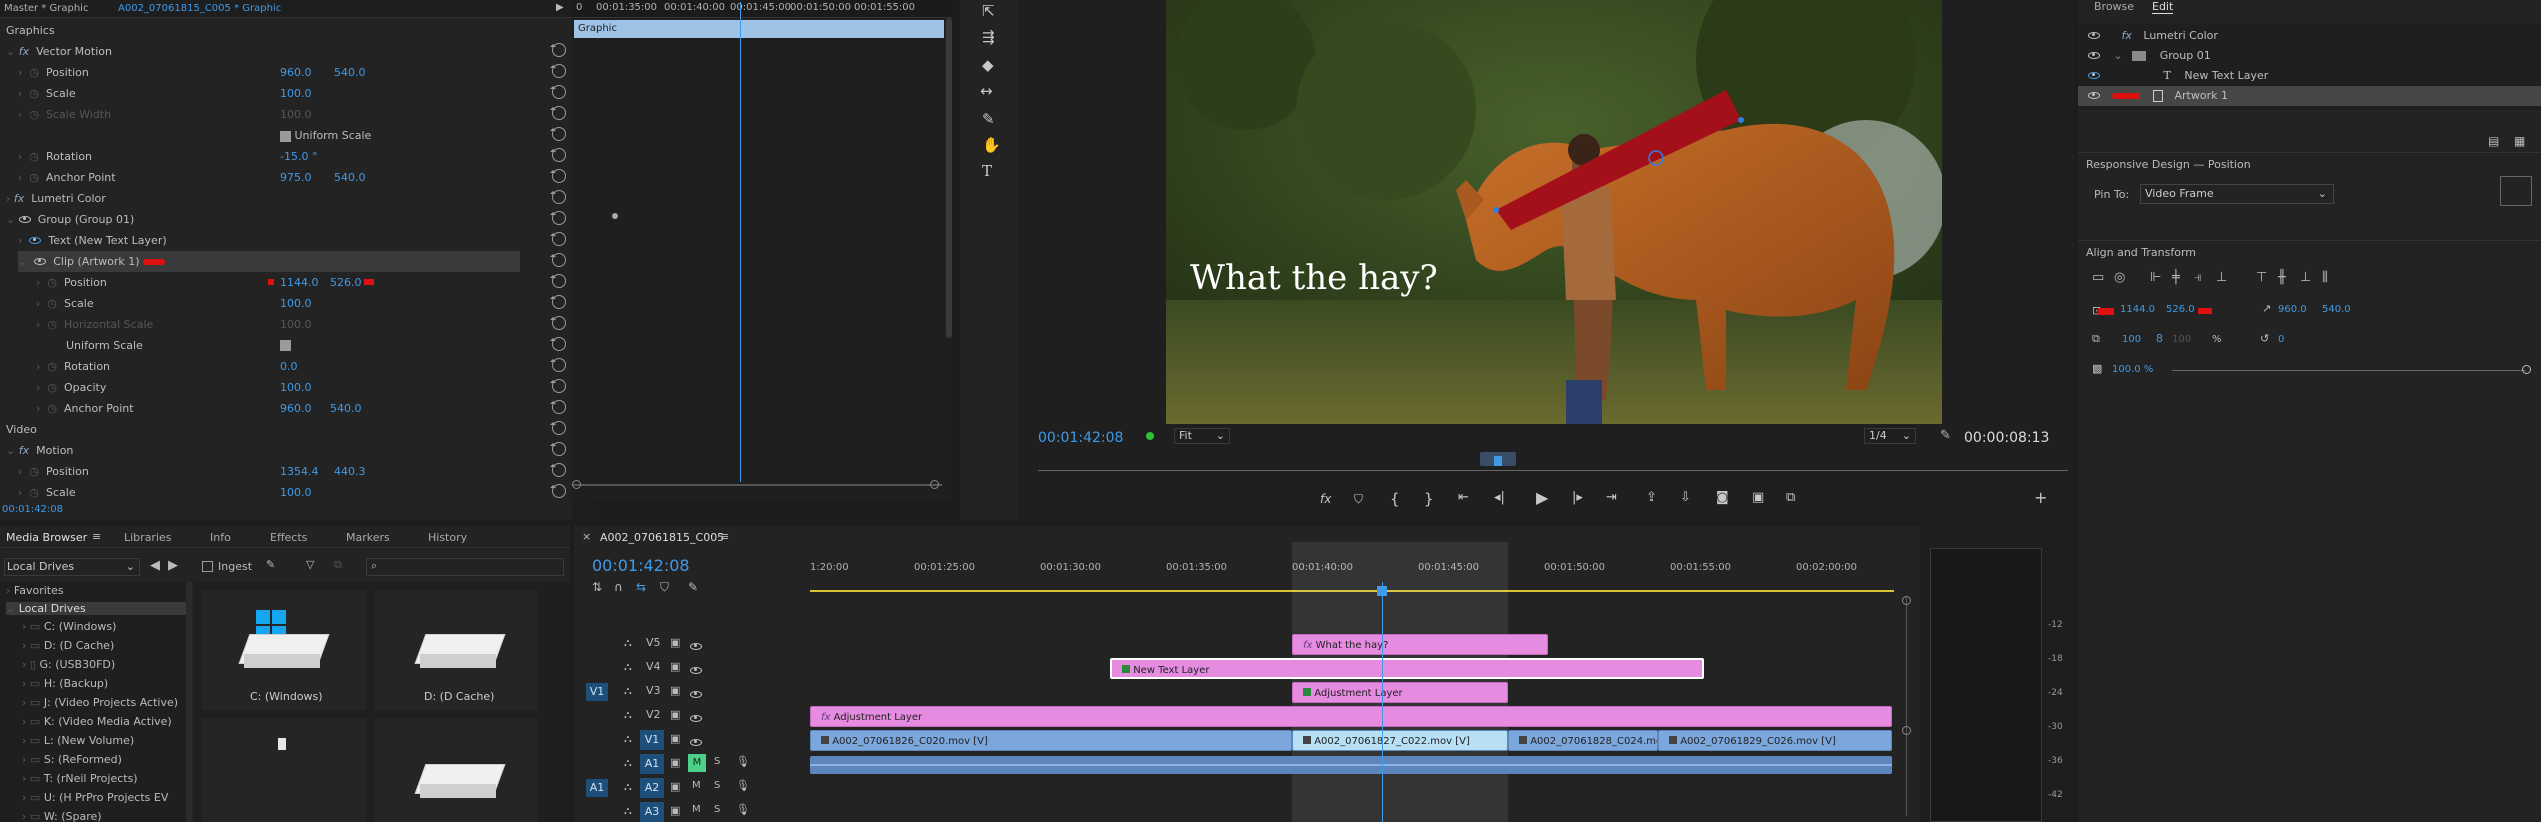 The width and height of the screenshot is (2541, 822). What do you see at coordinates (641, 587) in the screenshot?
I see `linked-selection-icon: ⇆` at bounding box center [641, 587].